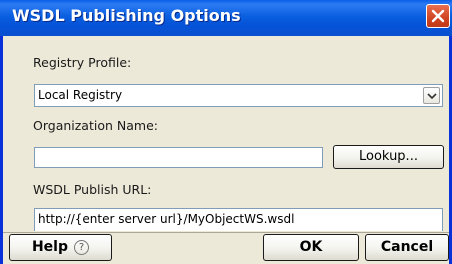 This screenshot has height=264, width=452. Describe the element at coordinates (238, 95) in the screenshot. I see `registry-profile-select: Local Registry` at that location.